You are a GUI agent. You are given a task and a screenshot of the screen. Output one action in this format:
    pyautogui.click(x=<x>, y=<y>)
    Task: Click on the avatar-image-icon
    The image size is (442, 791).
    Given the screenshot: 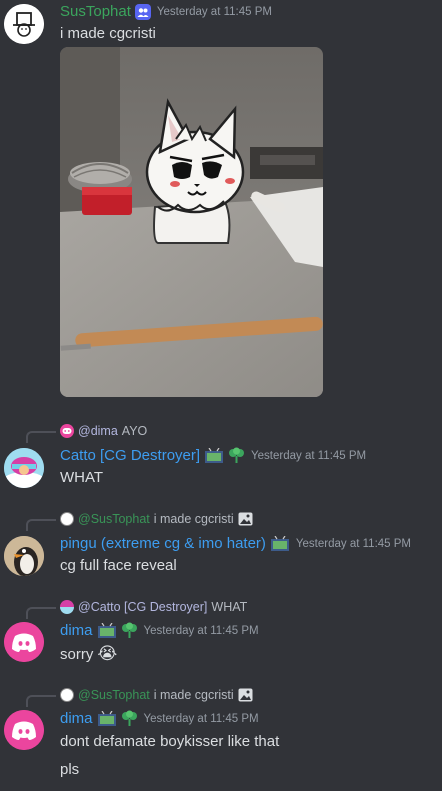 What is the action you would take?
    pyautogui.click(x=24, y=468)
    